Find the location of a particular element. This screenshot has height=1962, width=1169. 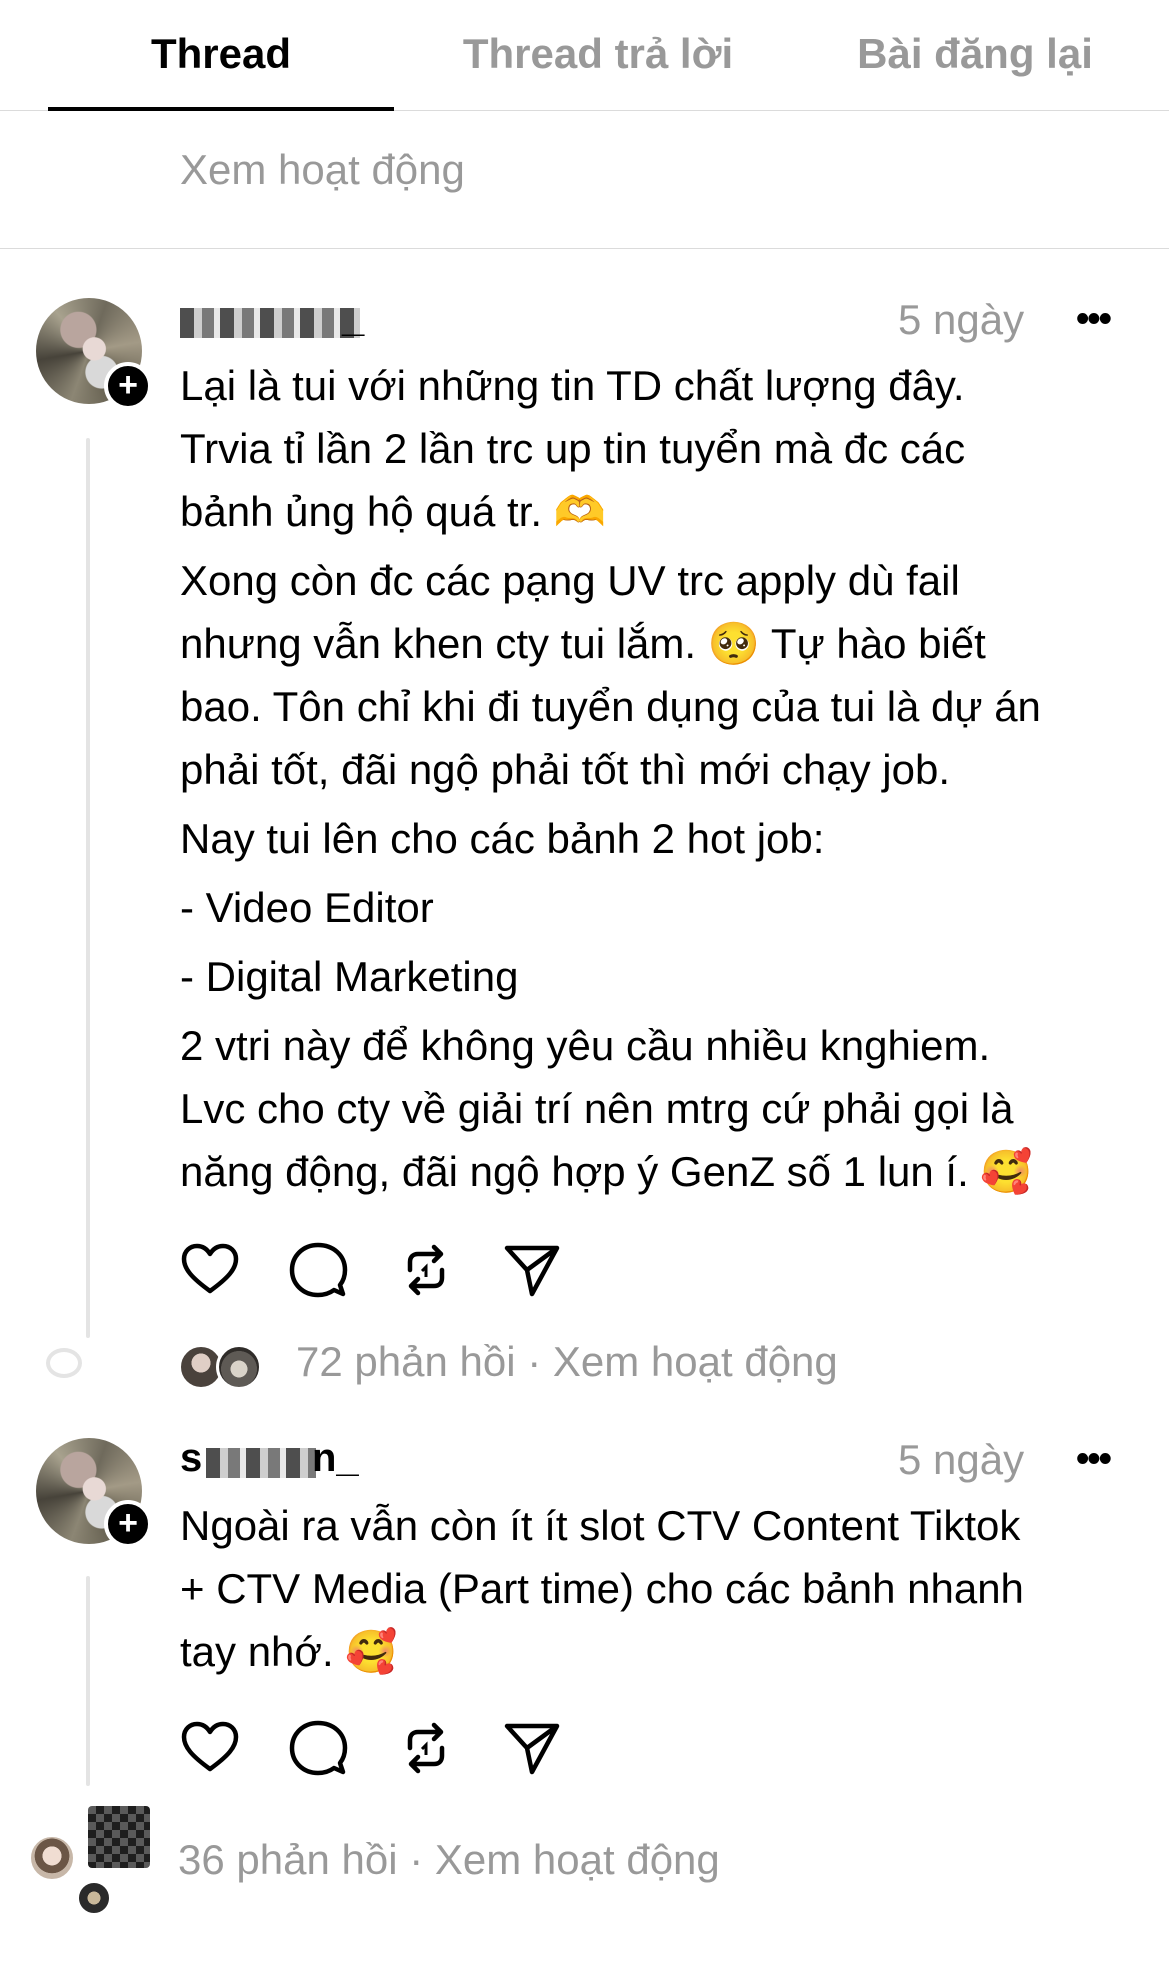

username: n_ is located at coordinates (335, 1458).